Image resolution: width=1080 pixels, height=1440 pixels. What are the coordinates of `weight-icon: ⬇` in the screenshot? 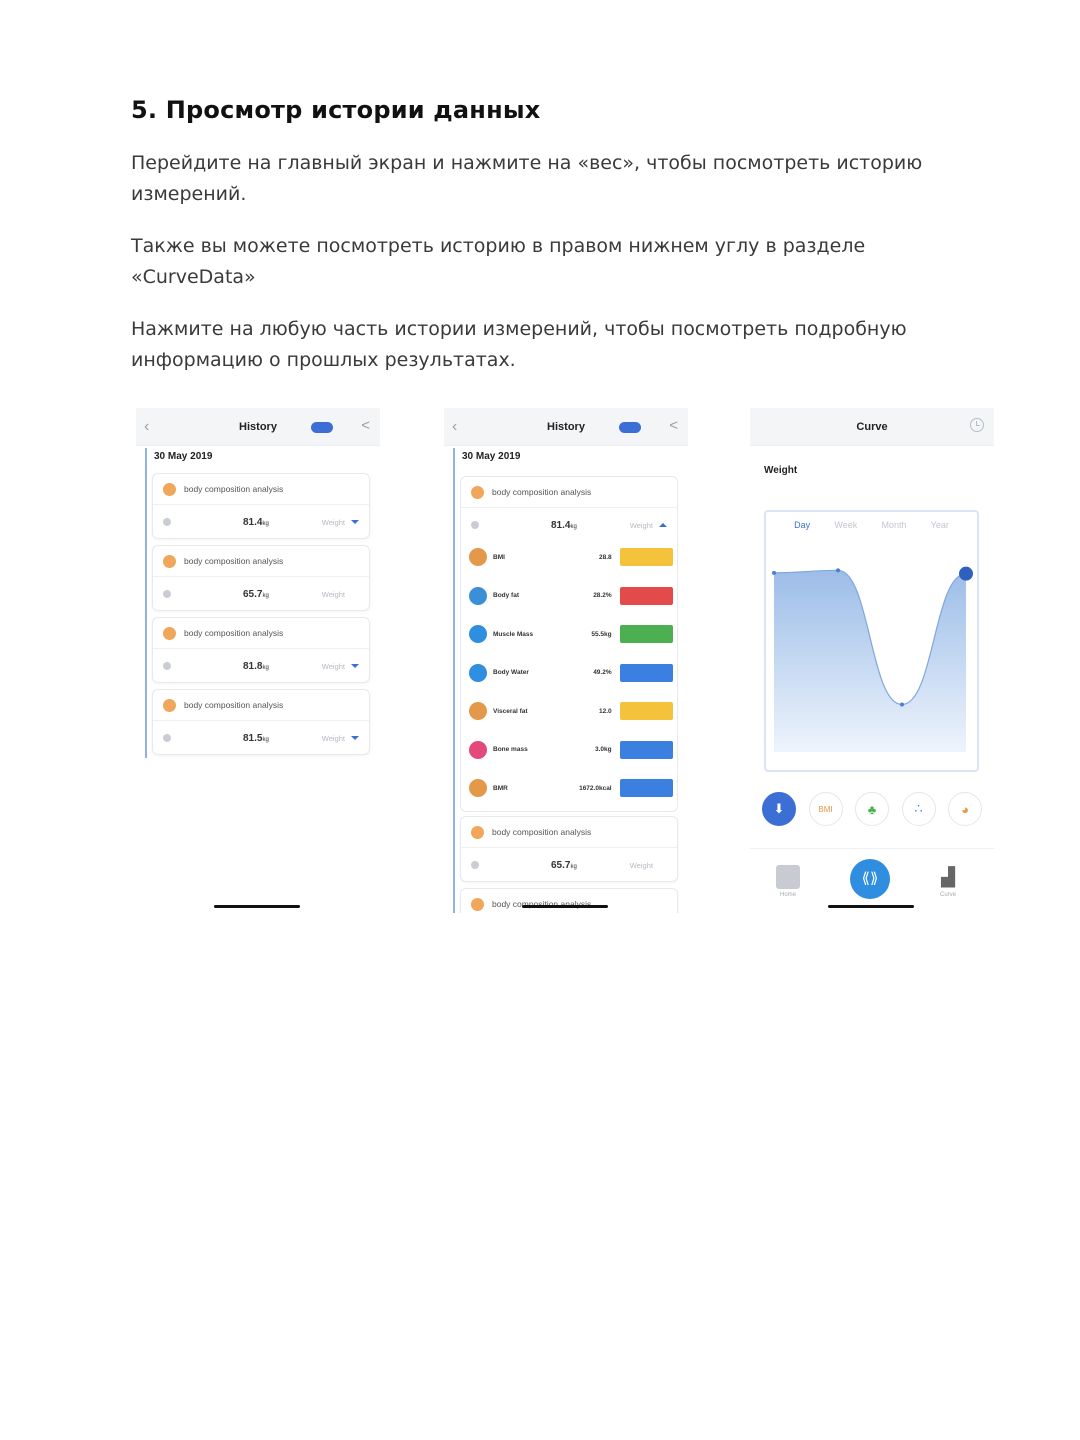 It's located at (779, 809).